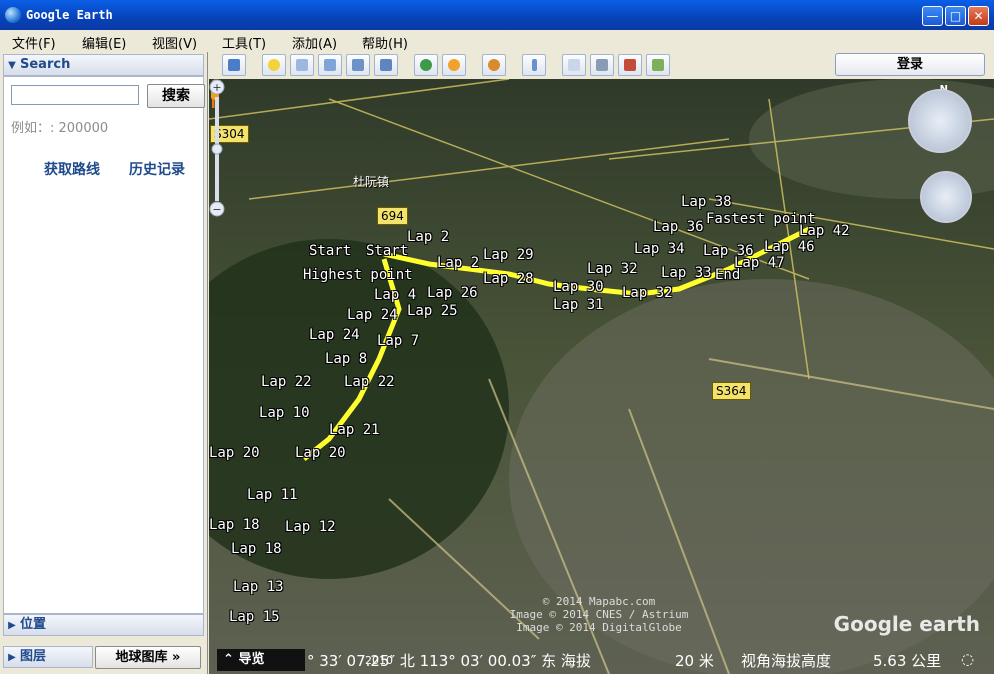 This screenshot has height=674, width=994. What do you see at coordinates (157, 169) in the screenshot?
I see `history-link: 历史记录` at bounding box center [157, 169].